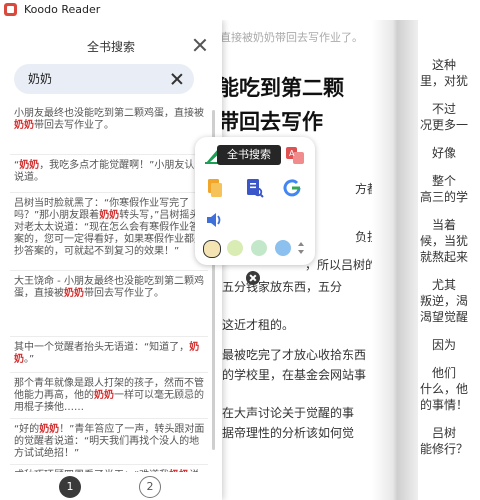  Describe the element at coordinates (177, 79) in the screenshot. I see `clear-search-icon` at that location.